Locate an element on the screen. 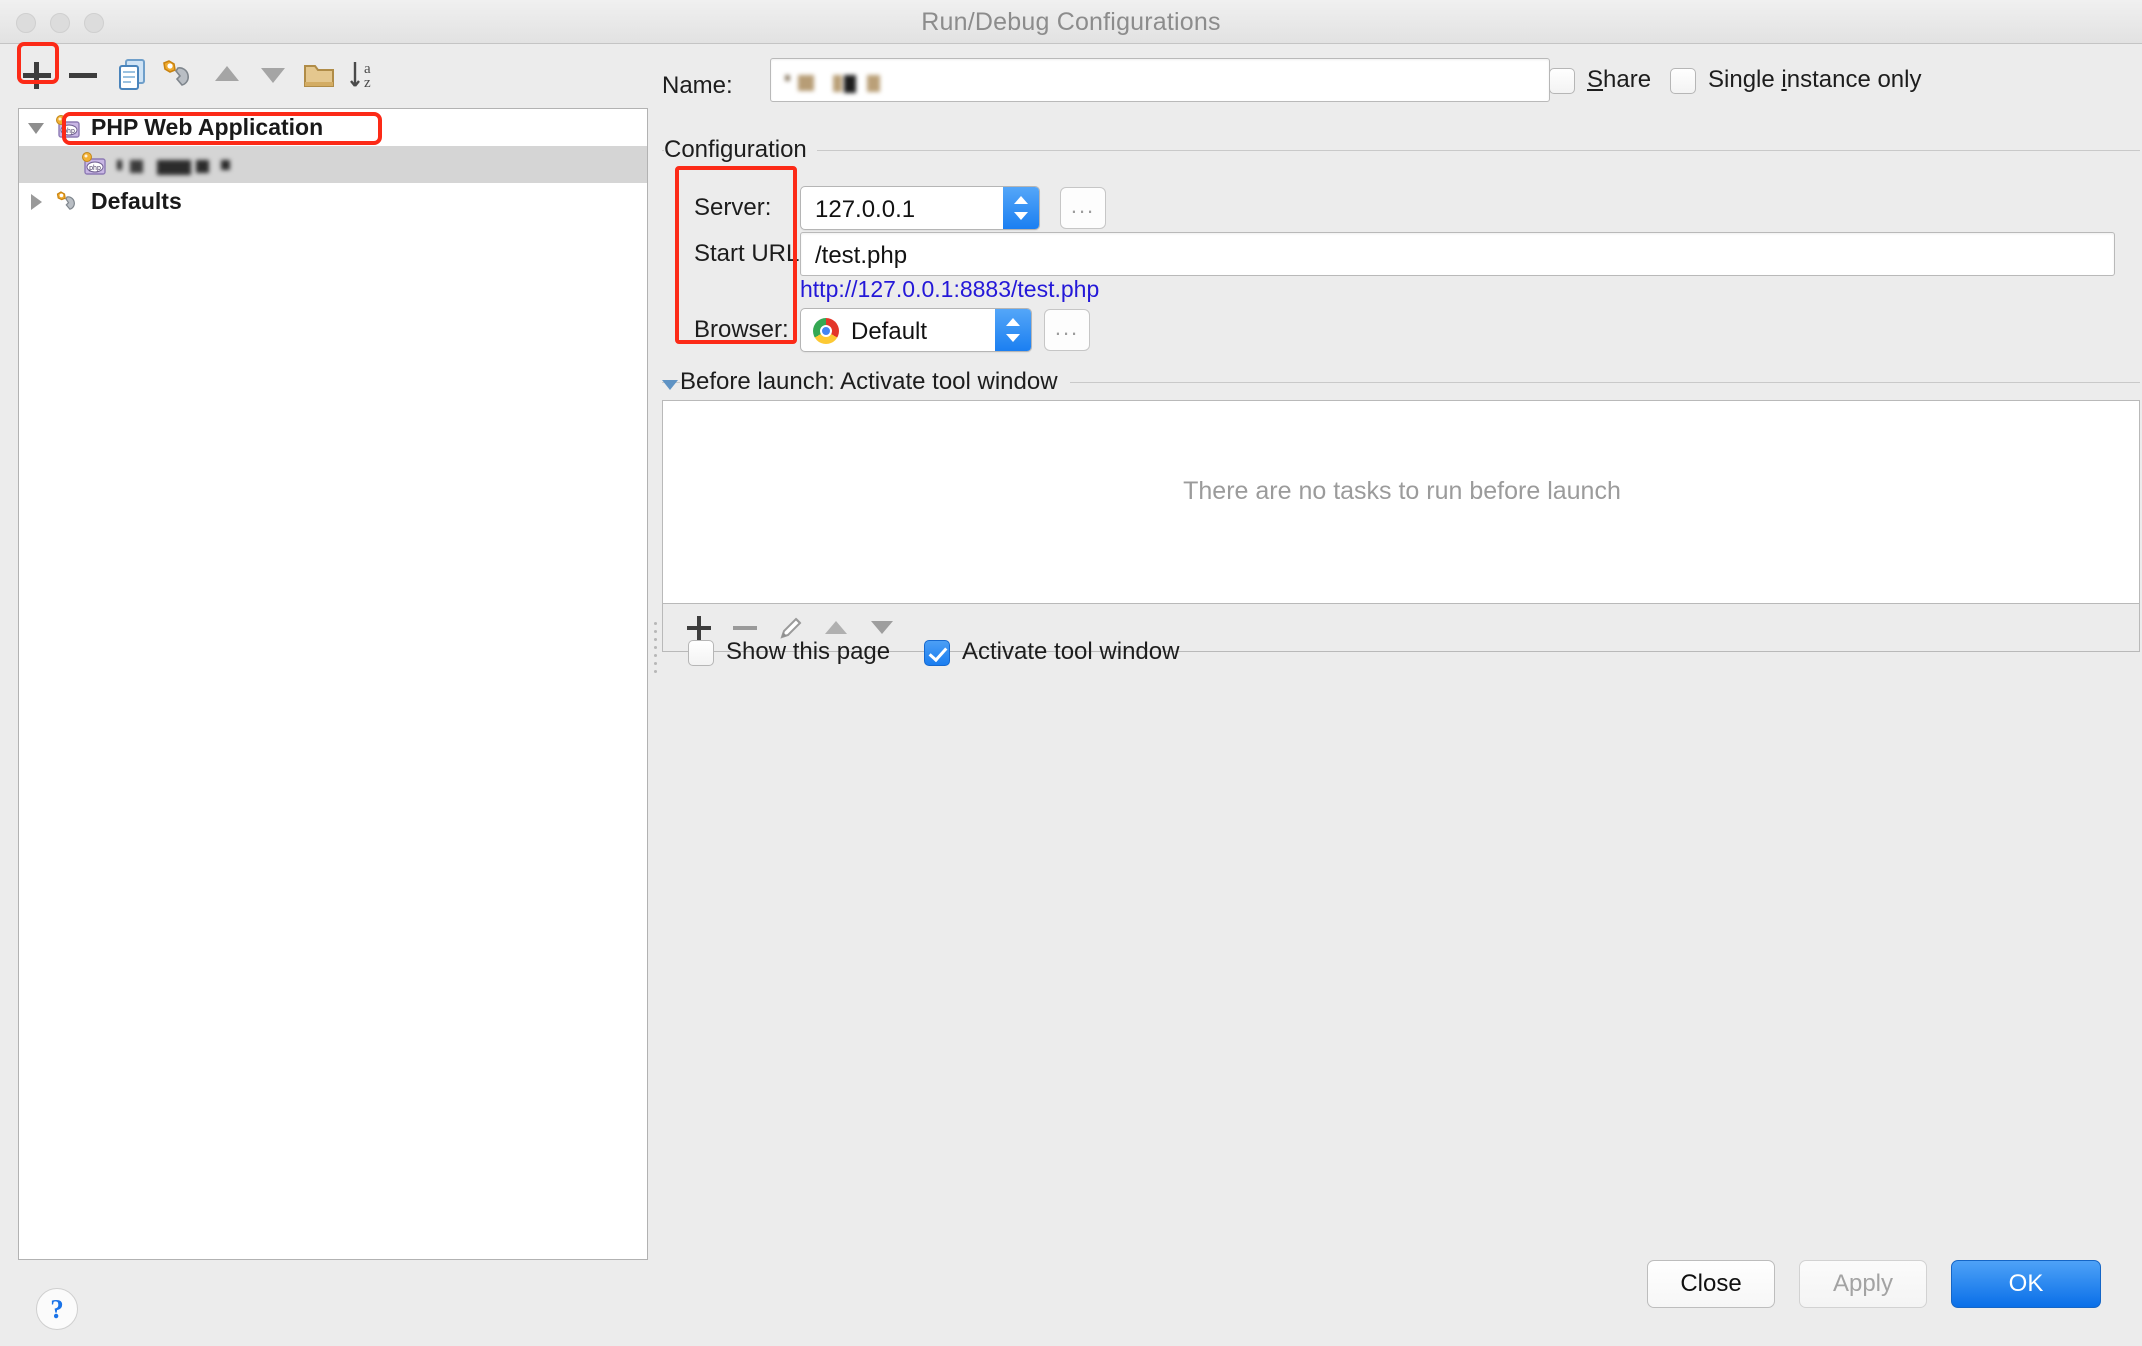  add-configuration-button is located at coordinates (37, 75).